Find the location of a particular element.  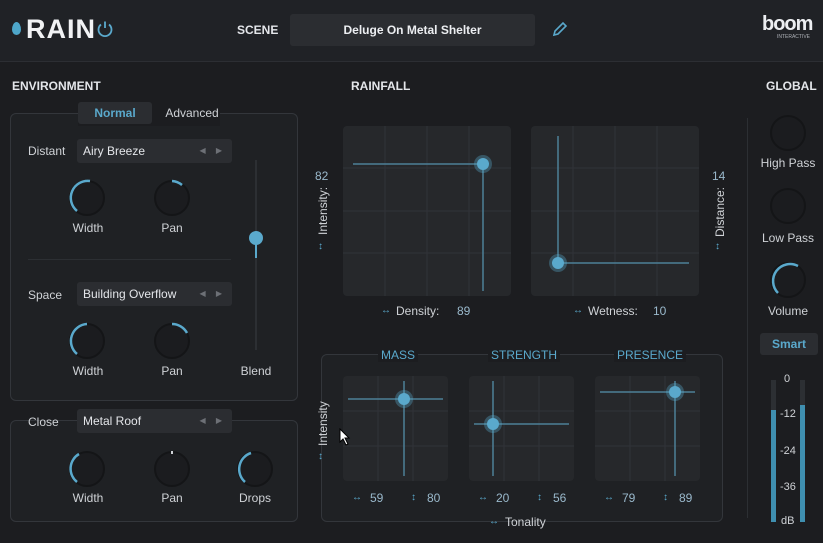

presence-pad is located at coordinates (647, 428).